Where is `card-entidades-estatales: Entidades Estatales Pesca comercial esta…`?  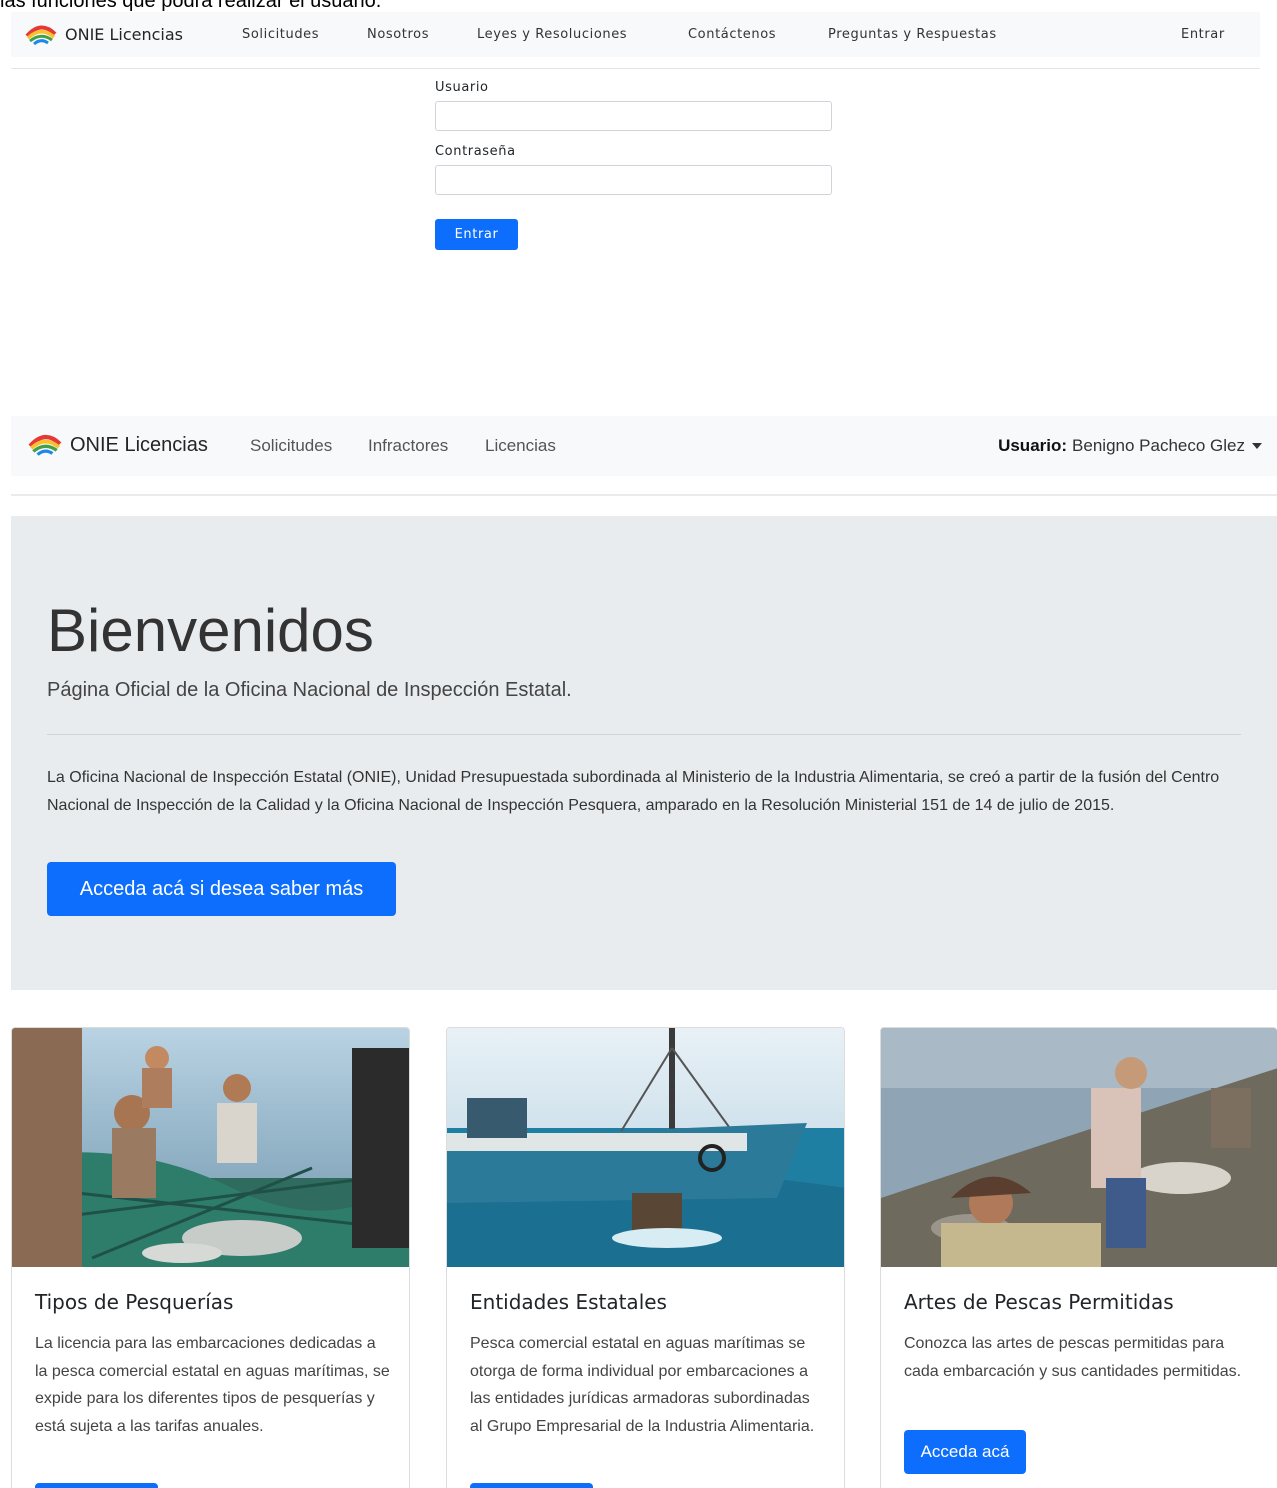 card-entidades-estatales: Entidades Estatales Pesca comercial esta… is located at coordinates (645, 1257).